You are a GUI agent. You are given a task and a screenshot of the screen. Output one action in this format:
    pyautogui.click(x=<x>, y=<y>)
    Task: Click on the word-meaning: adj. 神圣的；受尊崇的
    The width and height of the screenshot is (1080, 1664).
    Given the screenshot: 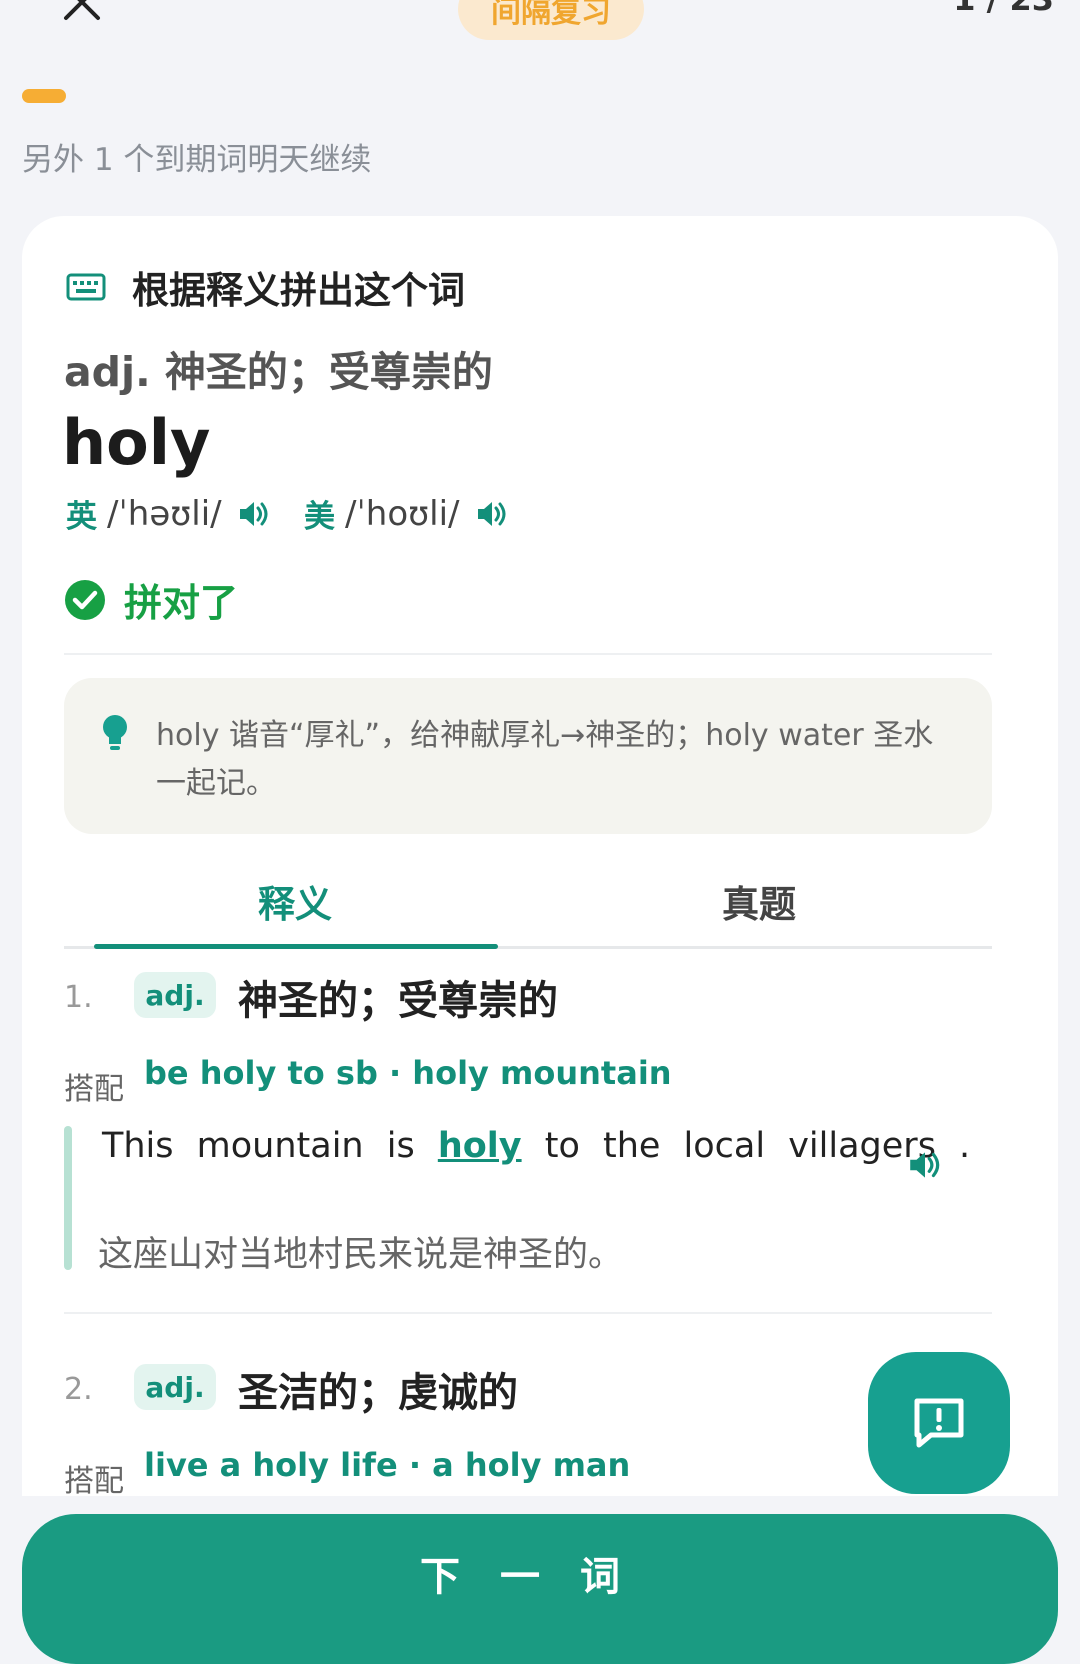 What is the action you would take?
    pyautogui.click(x=278, y=372)
    